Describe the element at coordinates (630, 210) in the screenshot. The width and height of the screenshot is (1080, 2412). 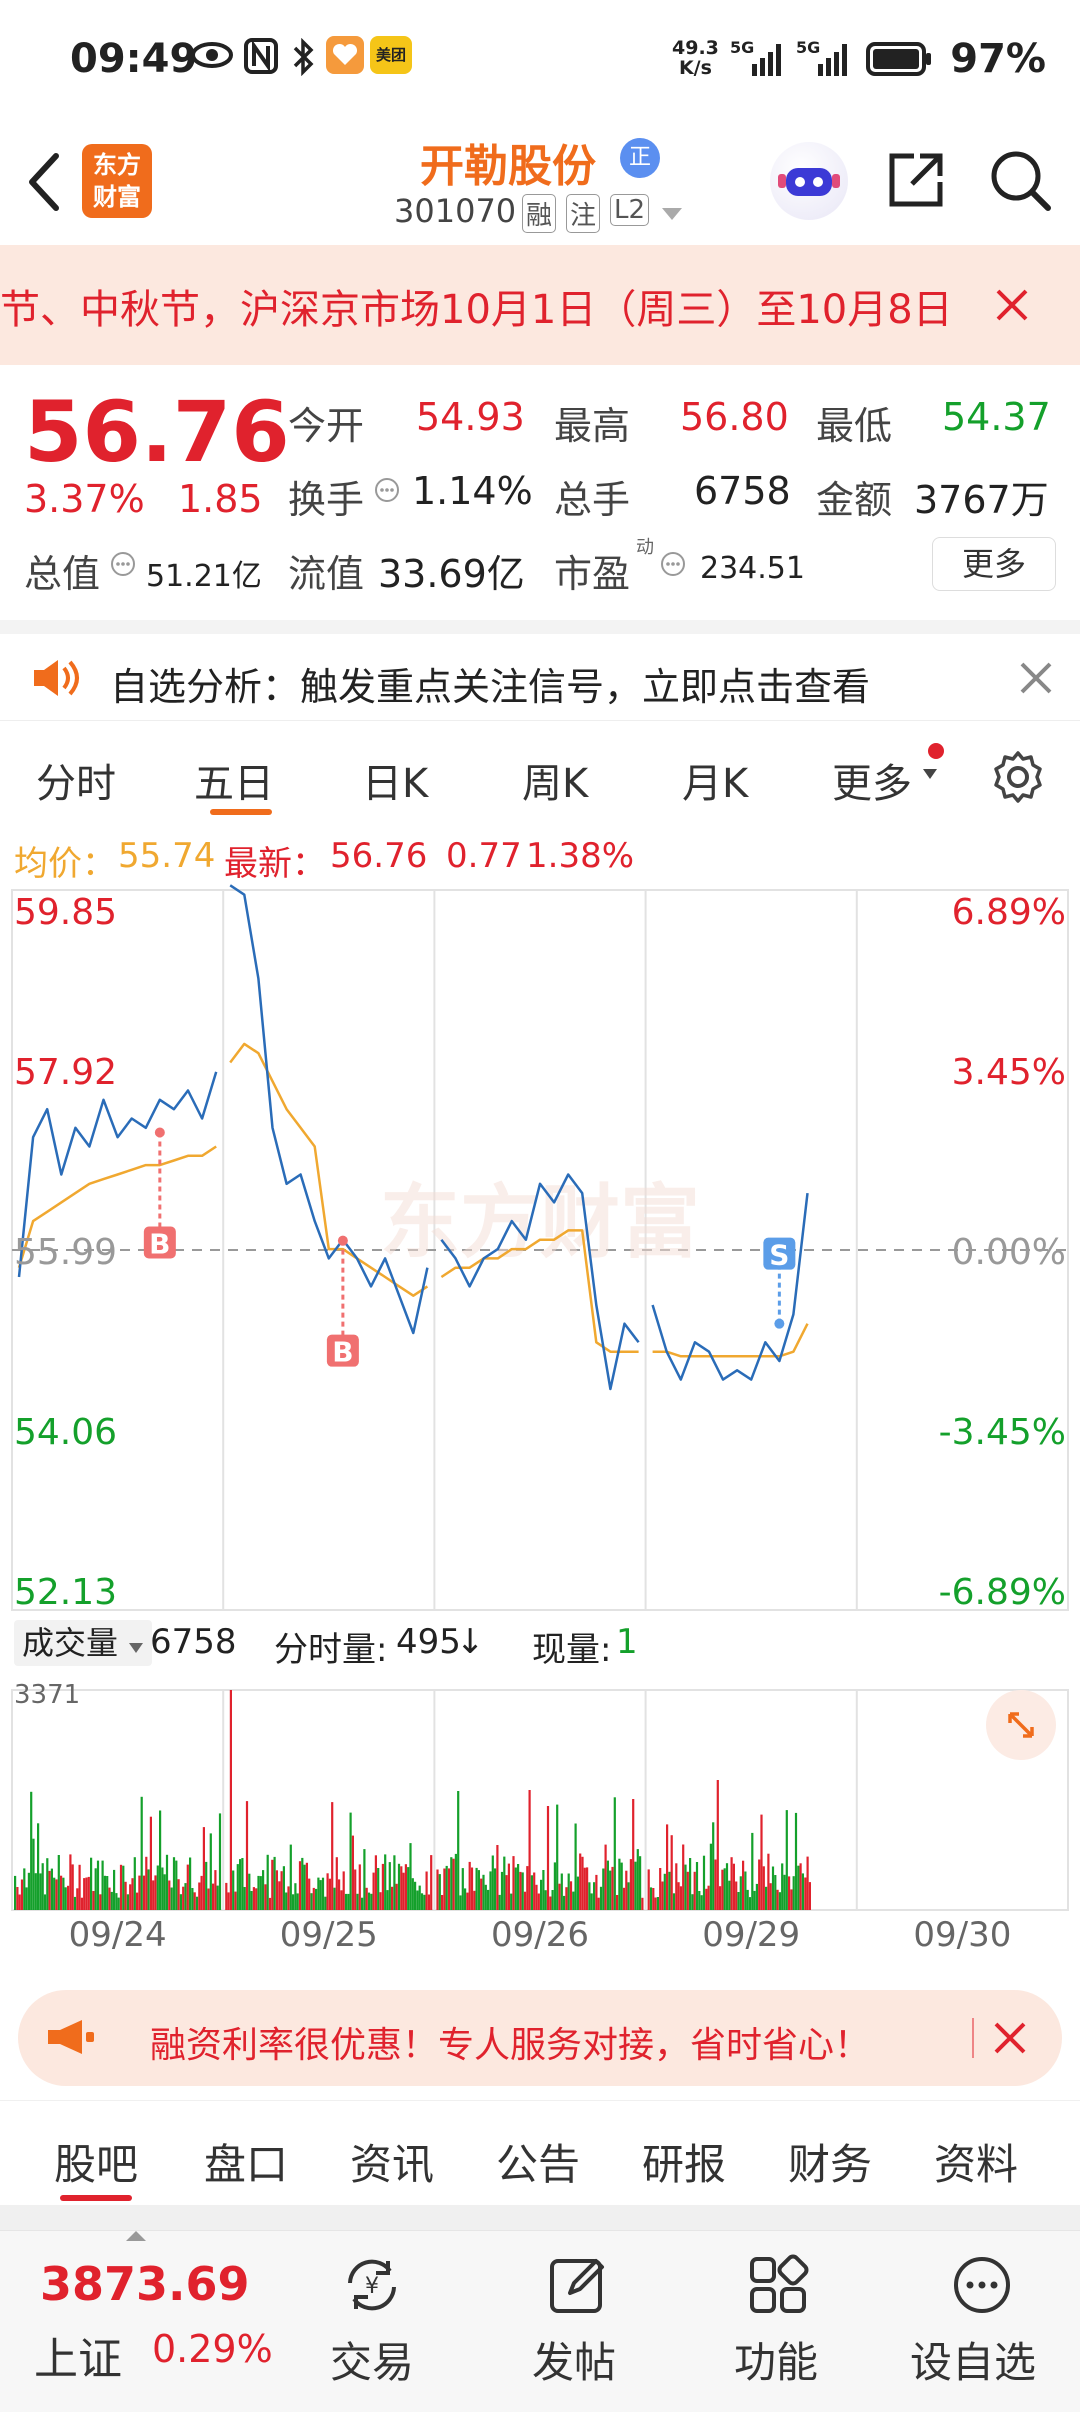
I see `tag-l2: L2` at that location.